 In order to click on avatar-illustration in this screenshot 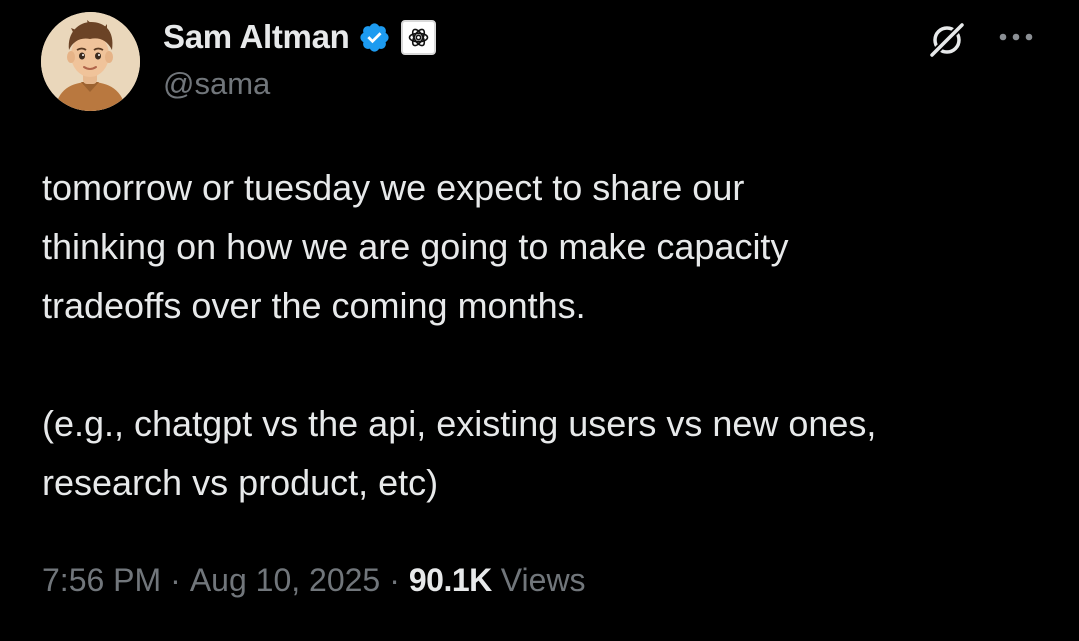, I will do `click(90, 61)`.